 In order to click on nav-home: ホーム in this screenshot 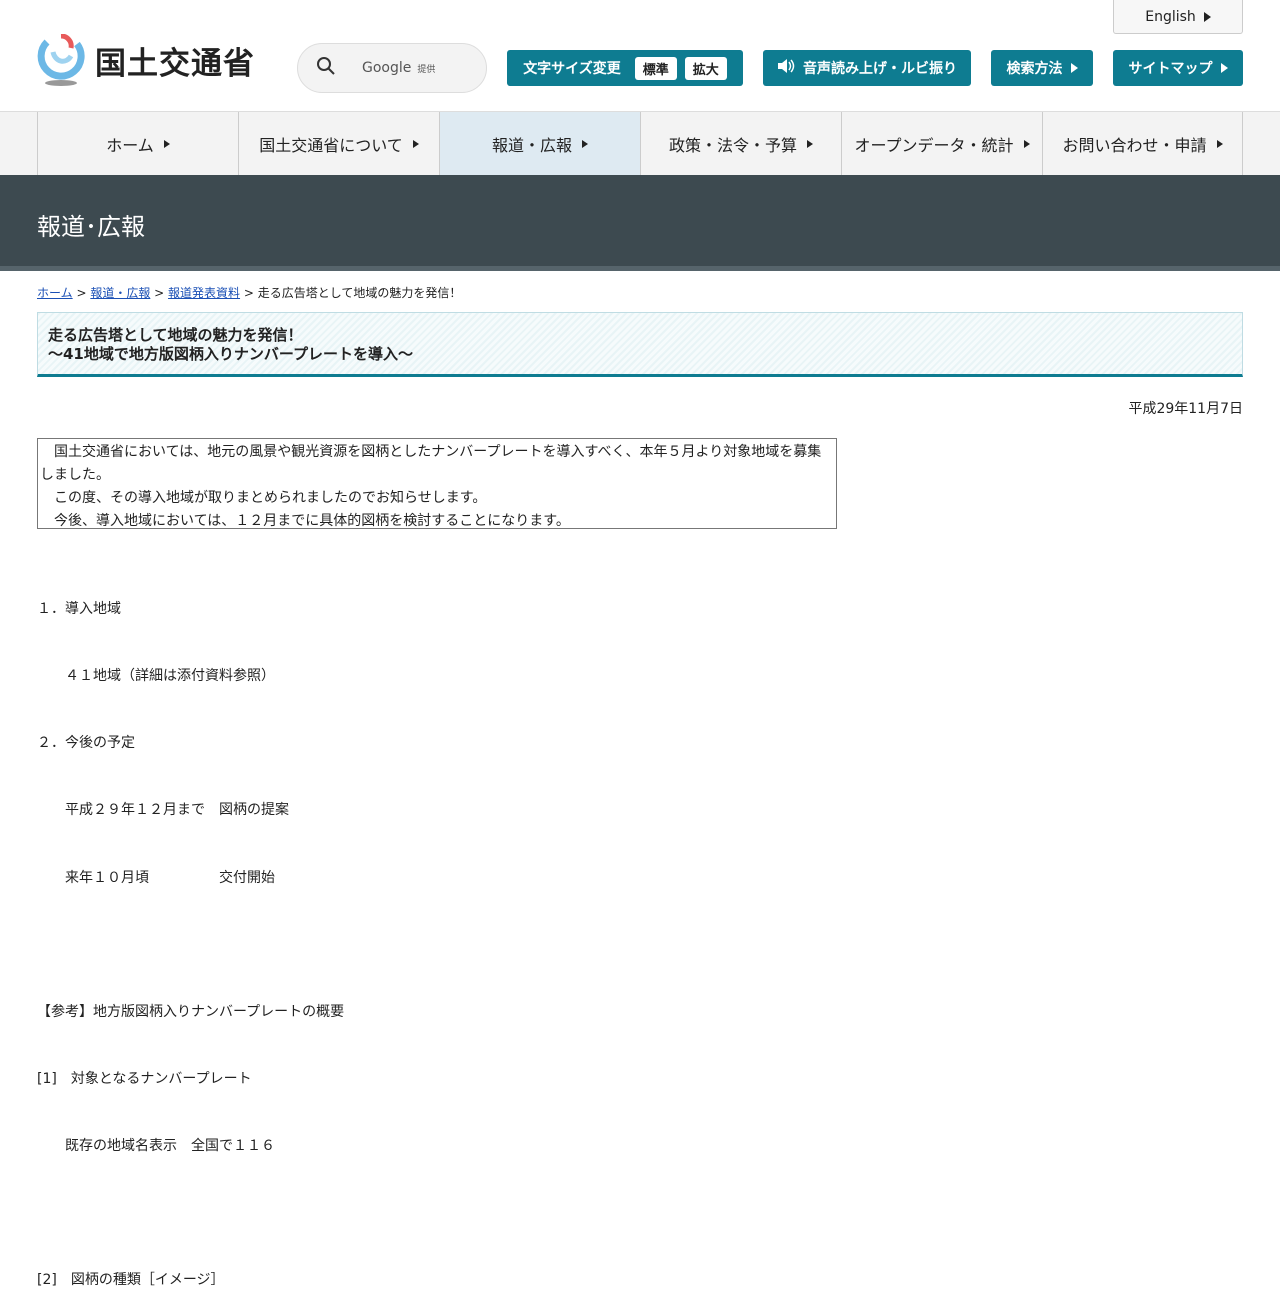, I will do `click(137, 143)`.